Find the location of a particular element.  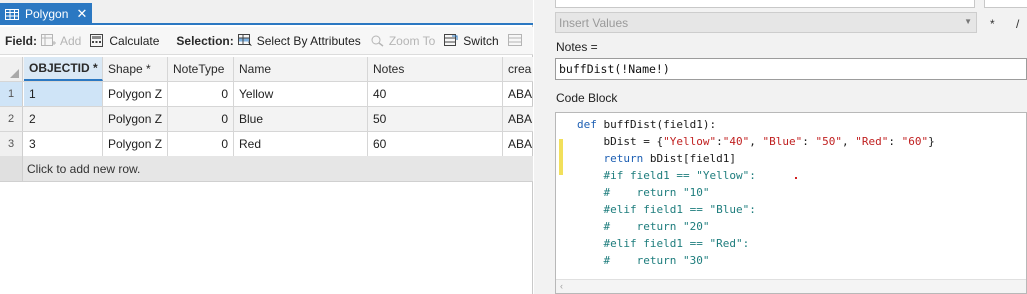

zoom-to-button: Zoom To is located at coordinates (402, 41).